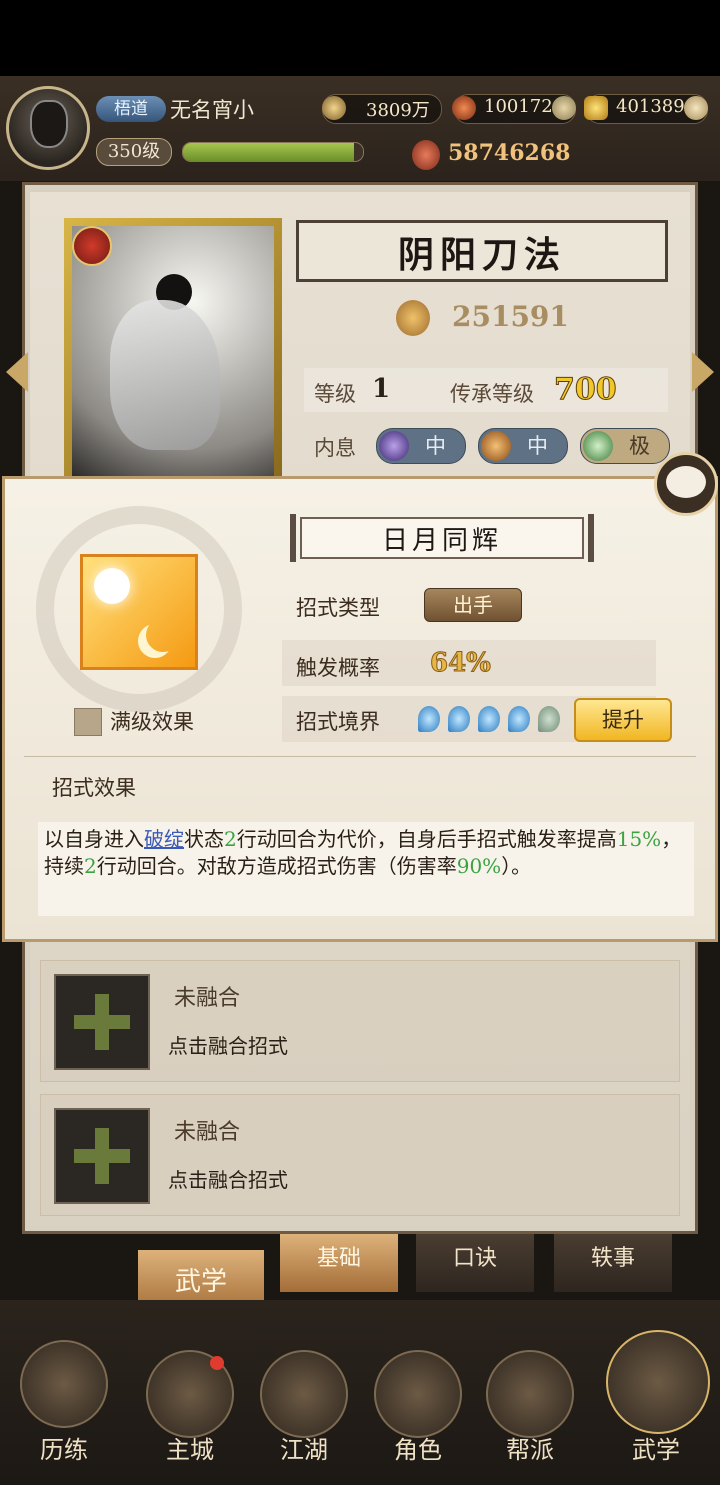  Describe the element at coordinates (88, 722) in the screenshot. I see `max-level-checkbox` at that location.